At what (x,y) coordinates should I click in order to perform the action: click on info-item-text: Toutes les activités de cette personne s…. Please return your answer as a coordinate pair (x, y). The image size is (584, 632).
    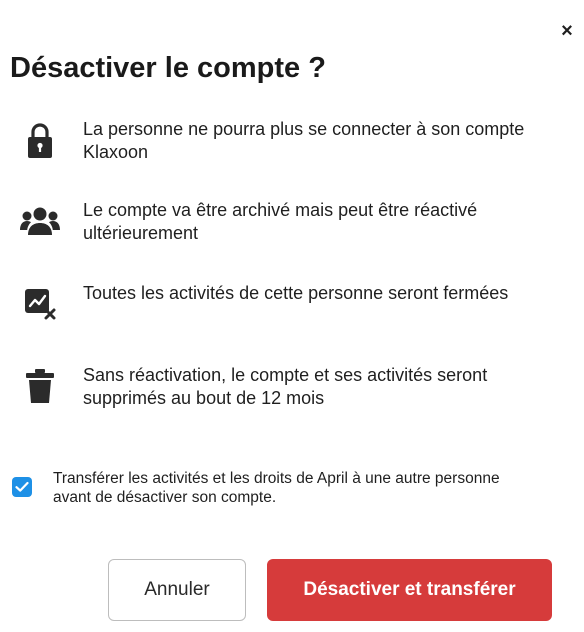
    Looking at the image, I should click on (296, 293).